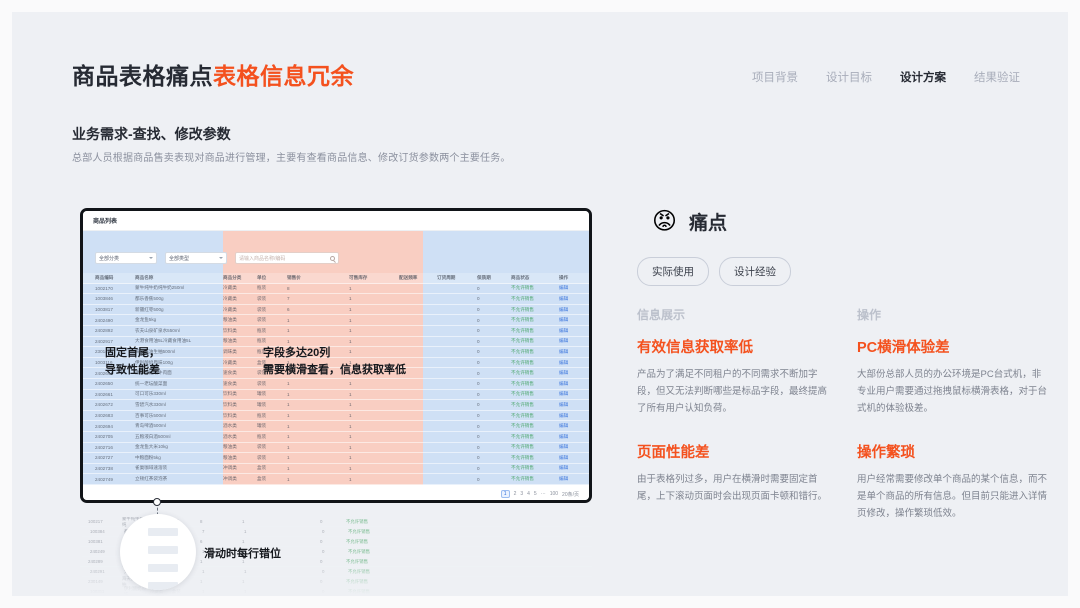 This screenshot has height=608, width=1080. What do you see at coordinates (132, 353) in the screenshot?
I see `annotation-frozen-line1: 固定首尾，` at bounding box center [132, 353].